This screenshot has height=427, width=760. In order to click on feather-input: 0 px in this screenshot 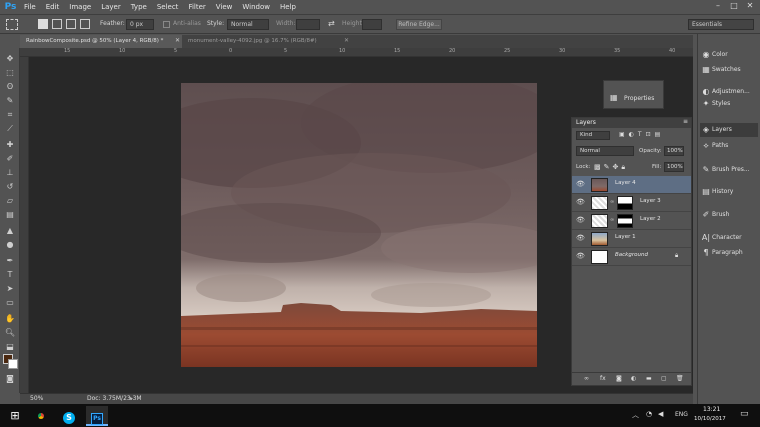, I will do `click(140, 24)`.